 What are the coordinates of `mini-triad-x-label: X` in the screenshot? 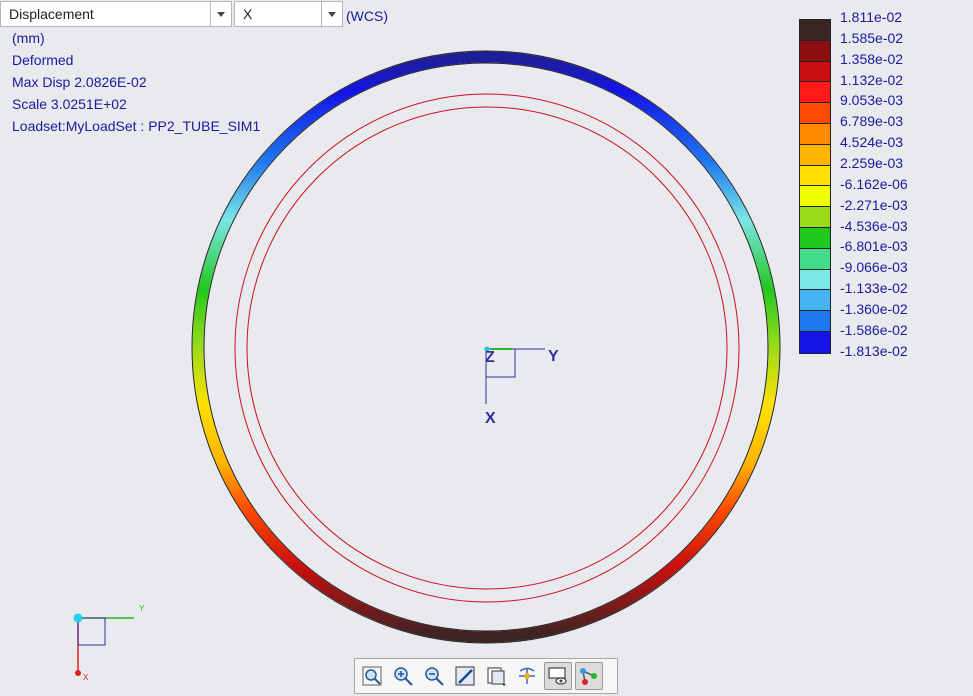 It's located at (86, 677).